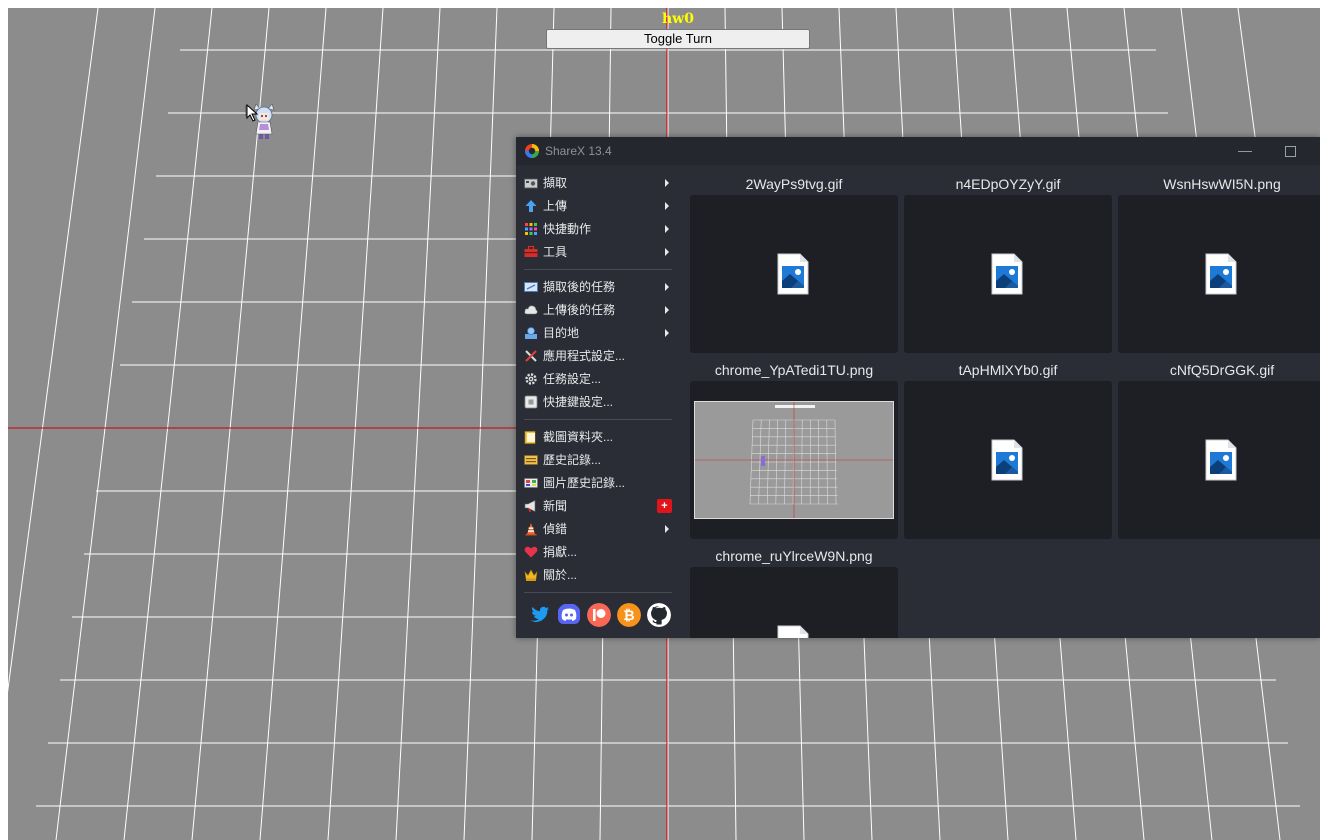 The width and height of the screenshot is (1320, 840). What do you see at coordinates (1008, 184) in the screenshot?
I see `thumbnail-filename: n4EDpOYZyY.gif` at bounding box center [1008, 184].